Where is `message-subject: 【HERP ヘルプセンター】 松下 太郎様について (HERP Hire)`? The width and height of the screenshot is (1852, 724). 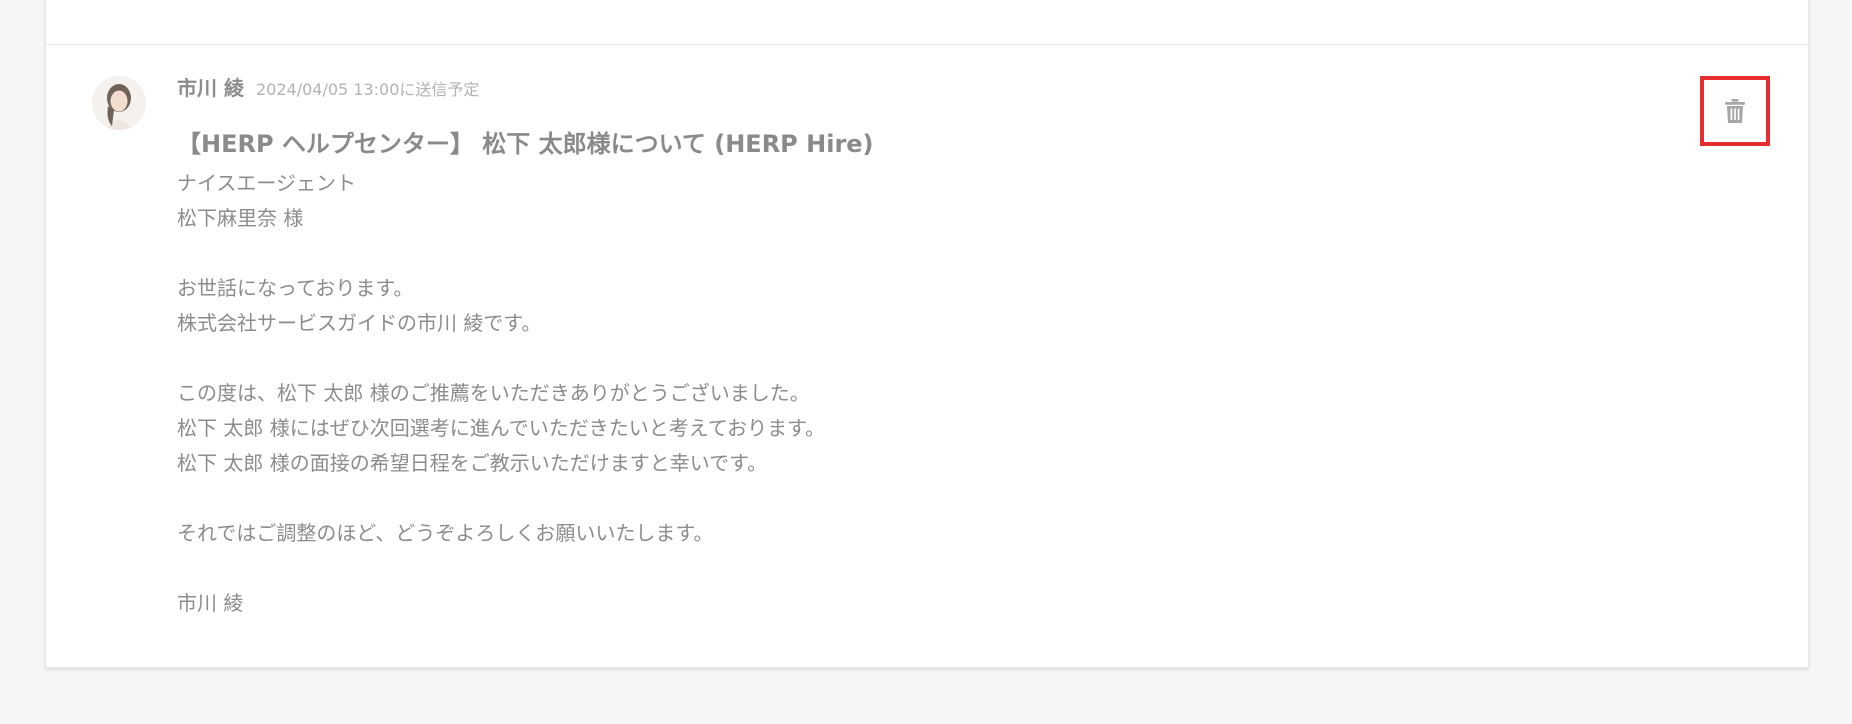
message-subject: 【HERP ヘルプセンター】 松下 太郎様について (HERP Hire) is located at coordinates (525, 144).